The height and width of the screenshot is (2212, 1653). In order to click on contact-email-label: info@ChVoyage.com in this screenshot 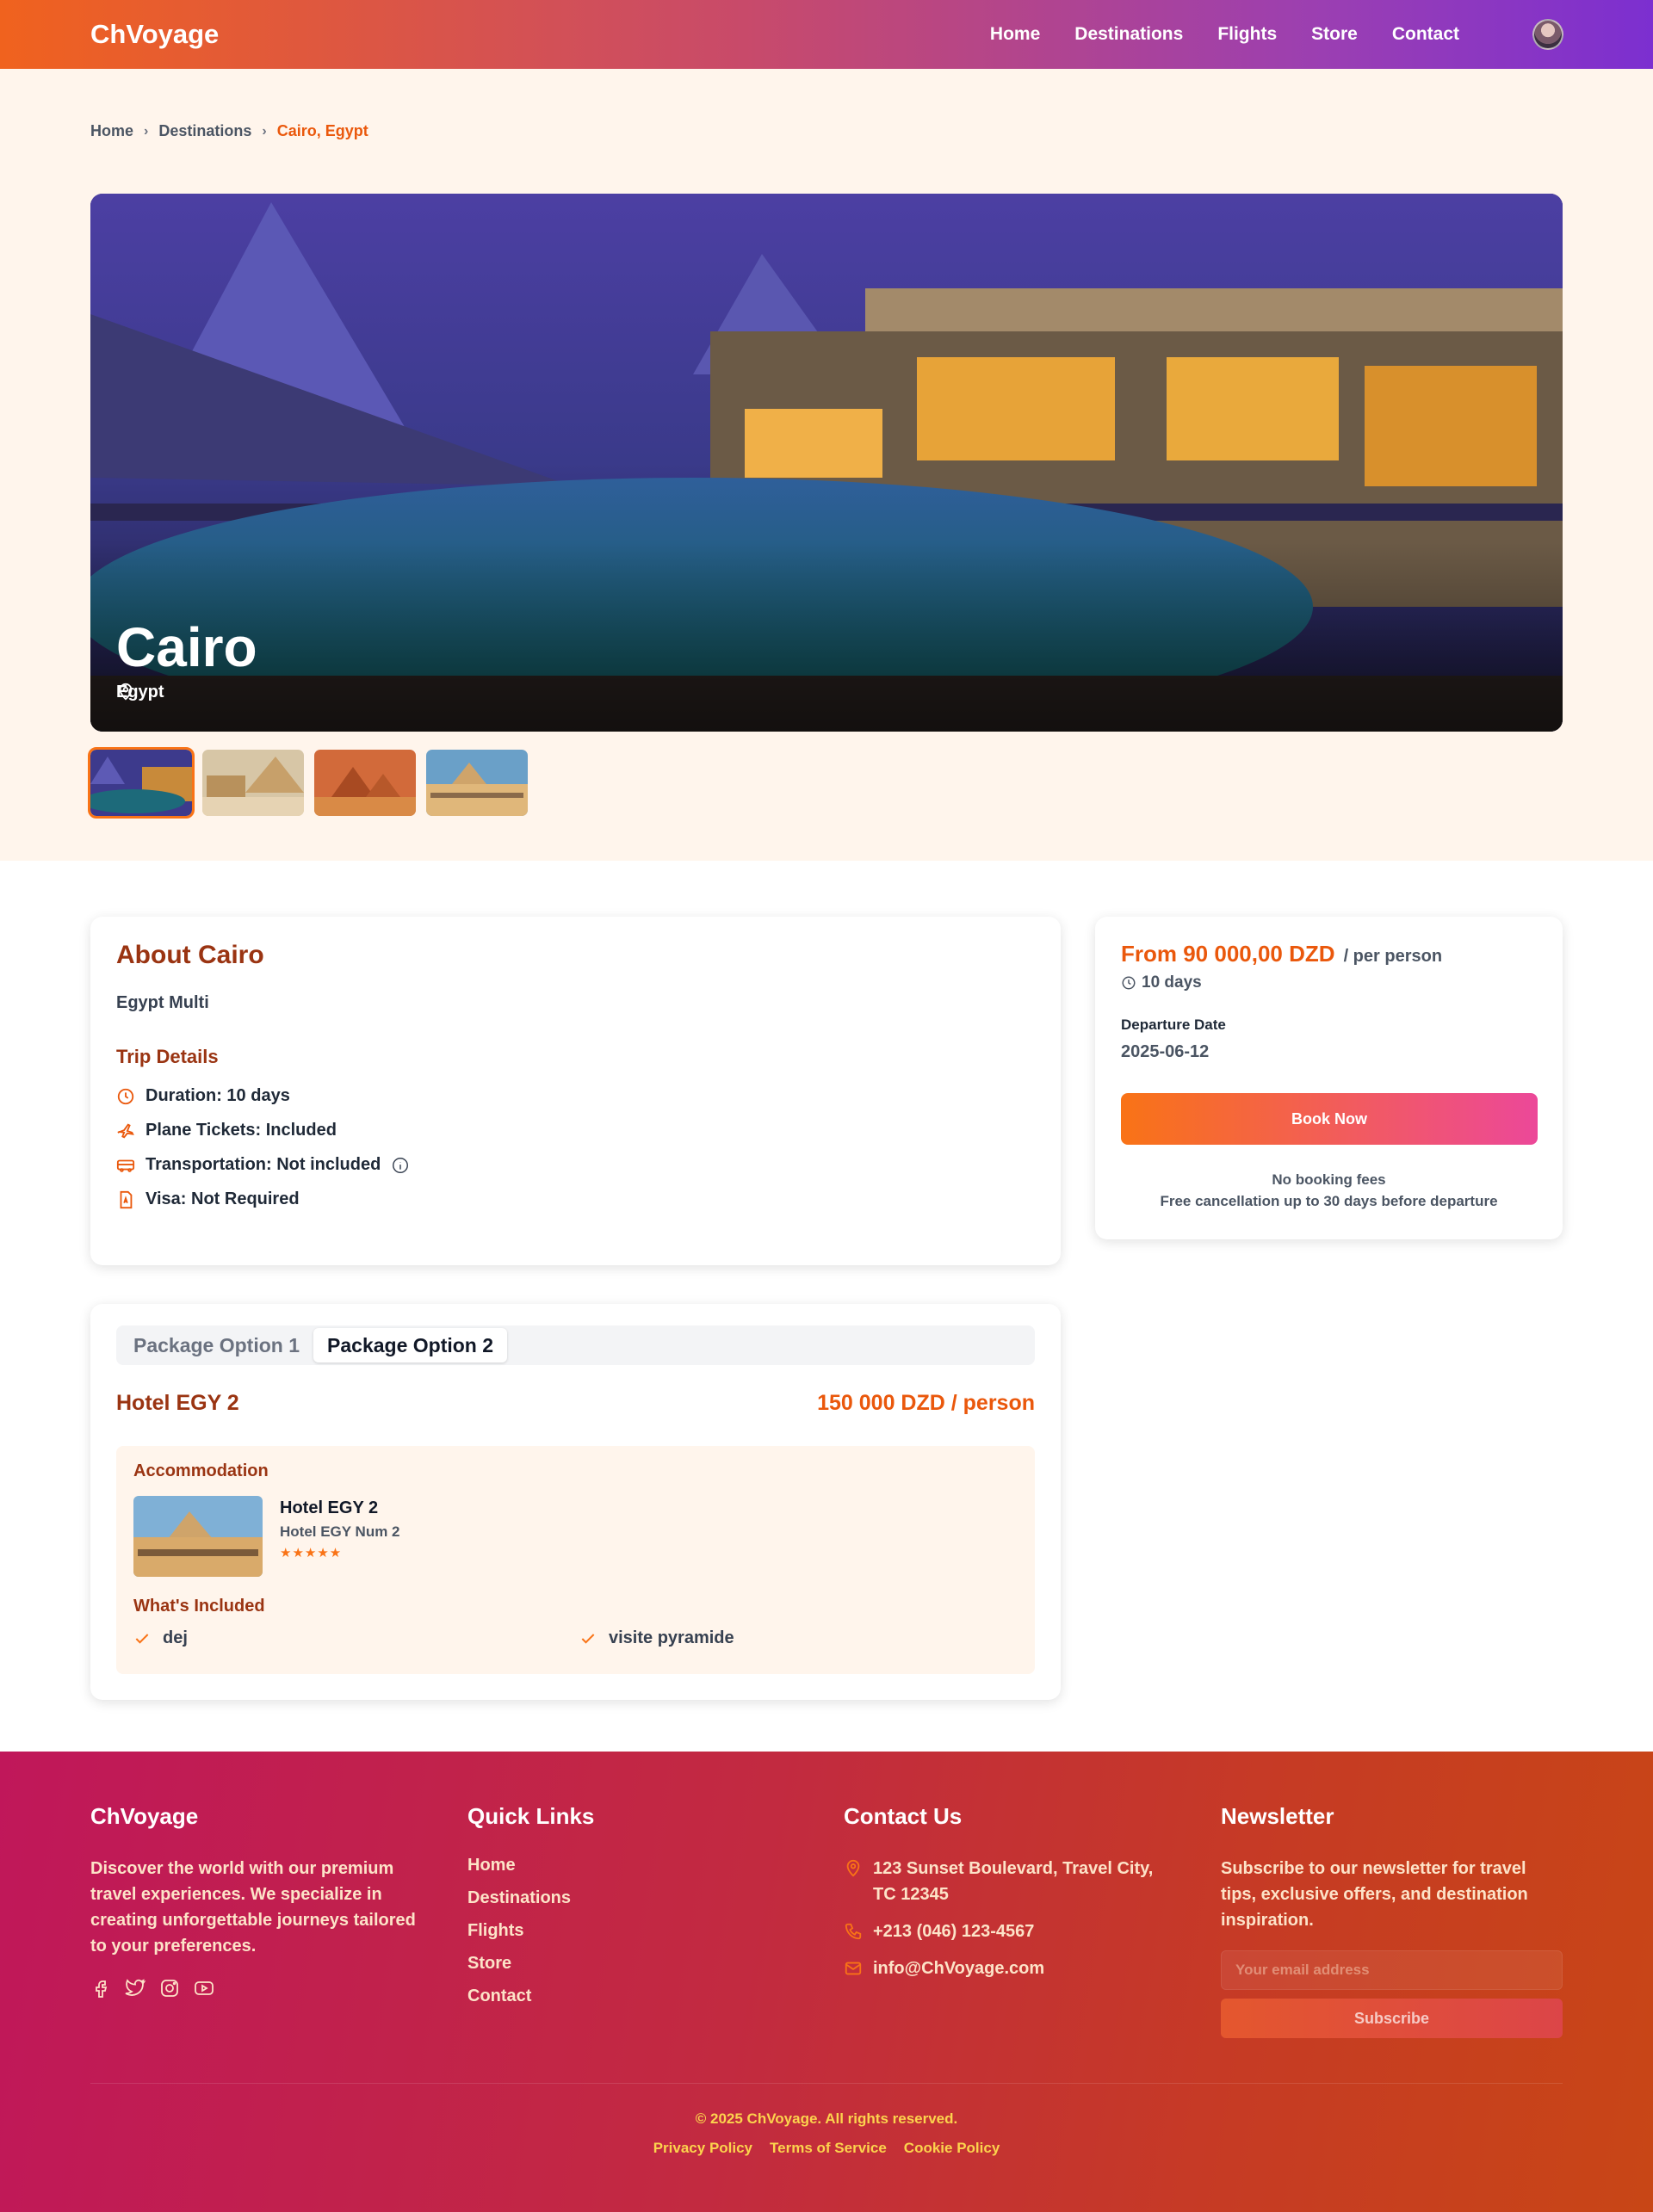, I will do `click(959, 1969)`.